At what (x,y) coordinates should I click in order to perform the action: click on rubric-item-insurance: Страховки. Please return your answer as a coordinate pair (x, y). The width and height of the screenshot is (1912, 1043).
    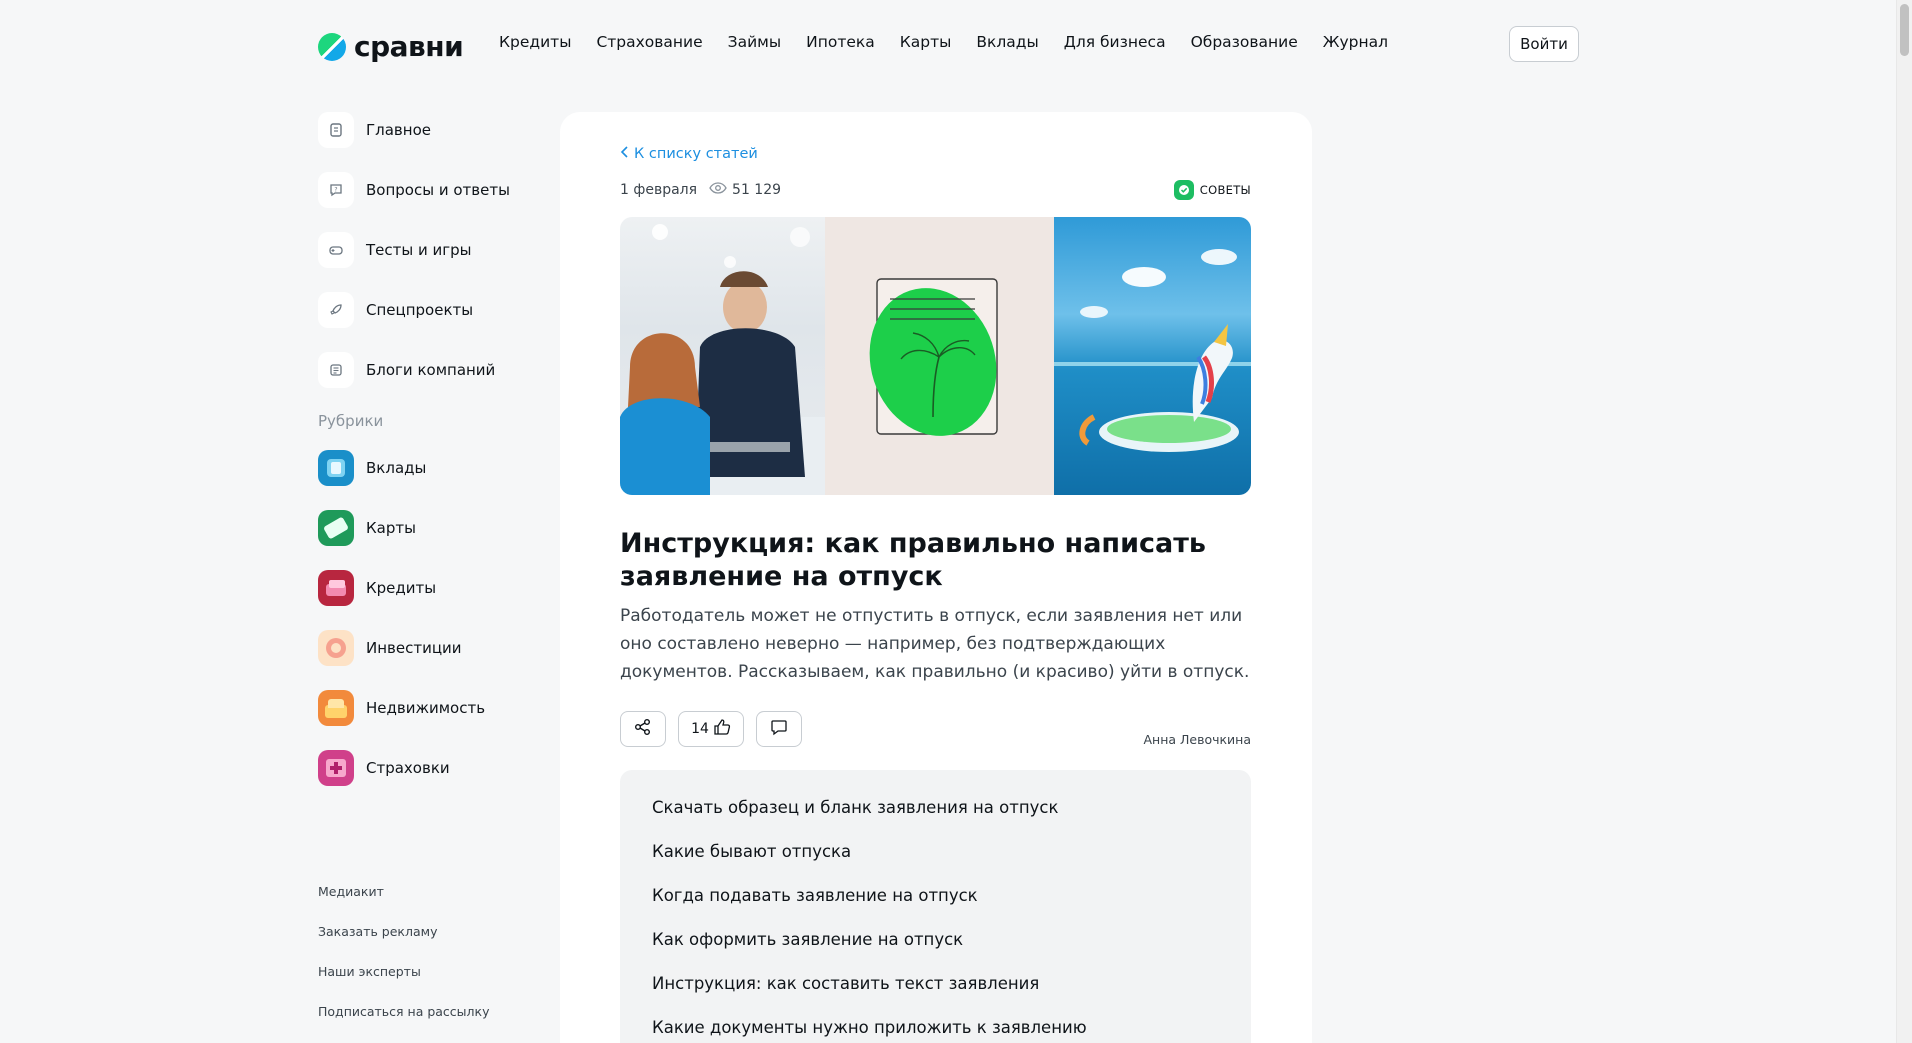
    Looking at the image, I should click on (428, 768).